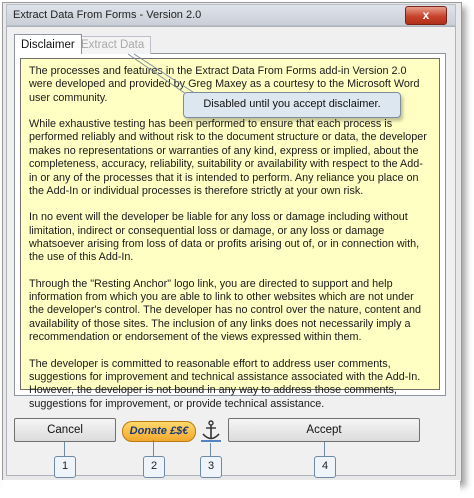 This screenshot has width=474, height=498. Describe the element at coordinates (211, 467) in the screenshot. I see `callout-3: 3` at that location.